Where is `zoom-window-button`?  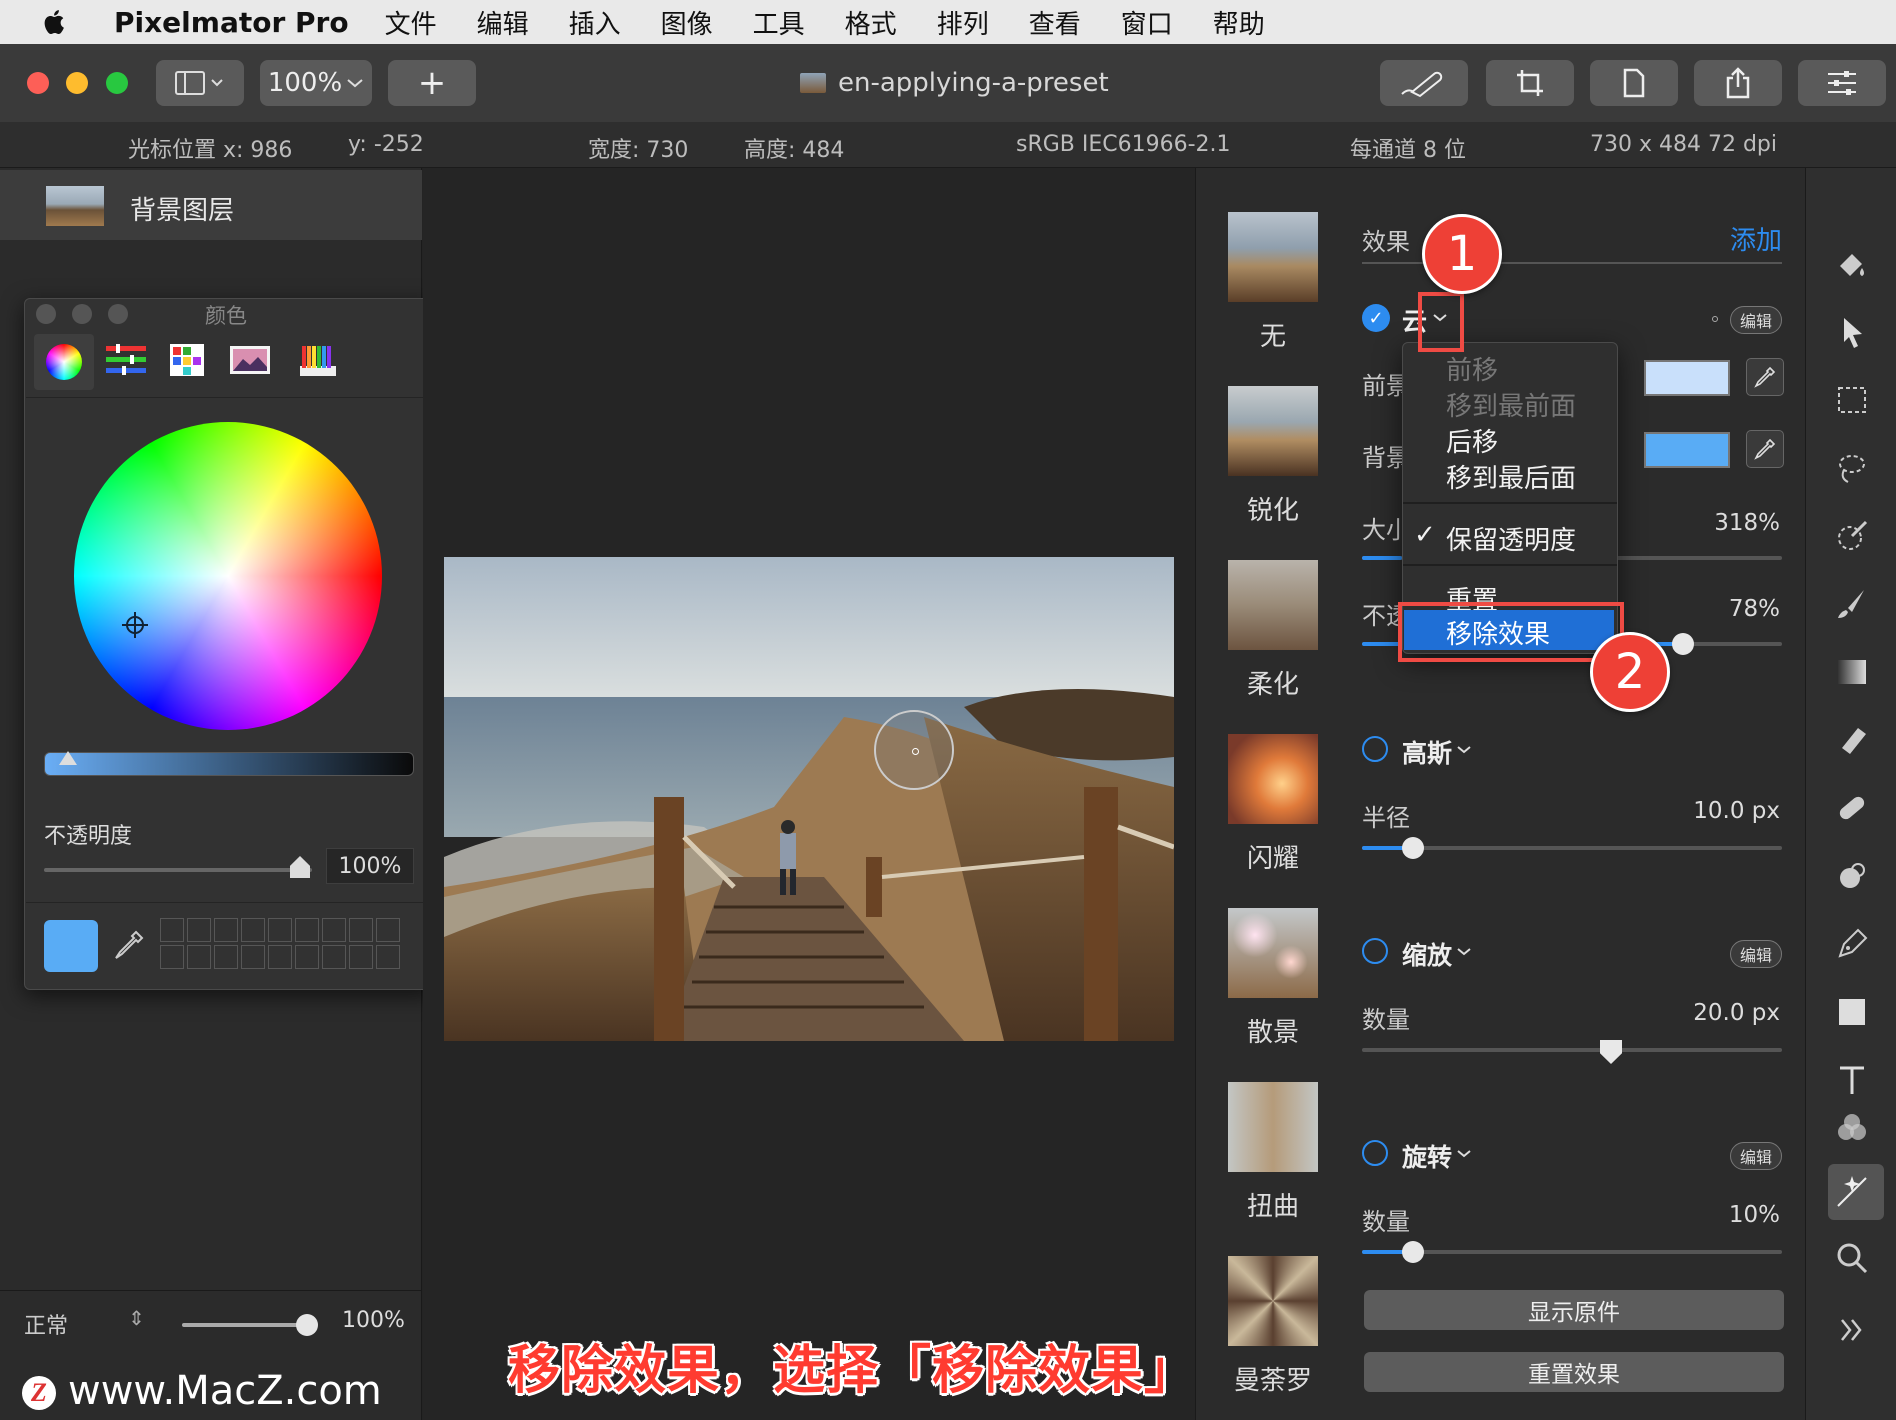 zoom-window-button is located at coordinates (117, 83).